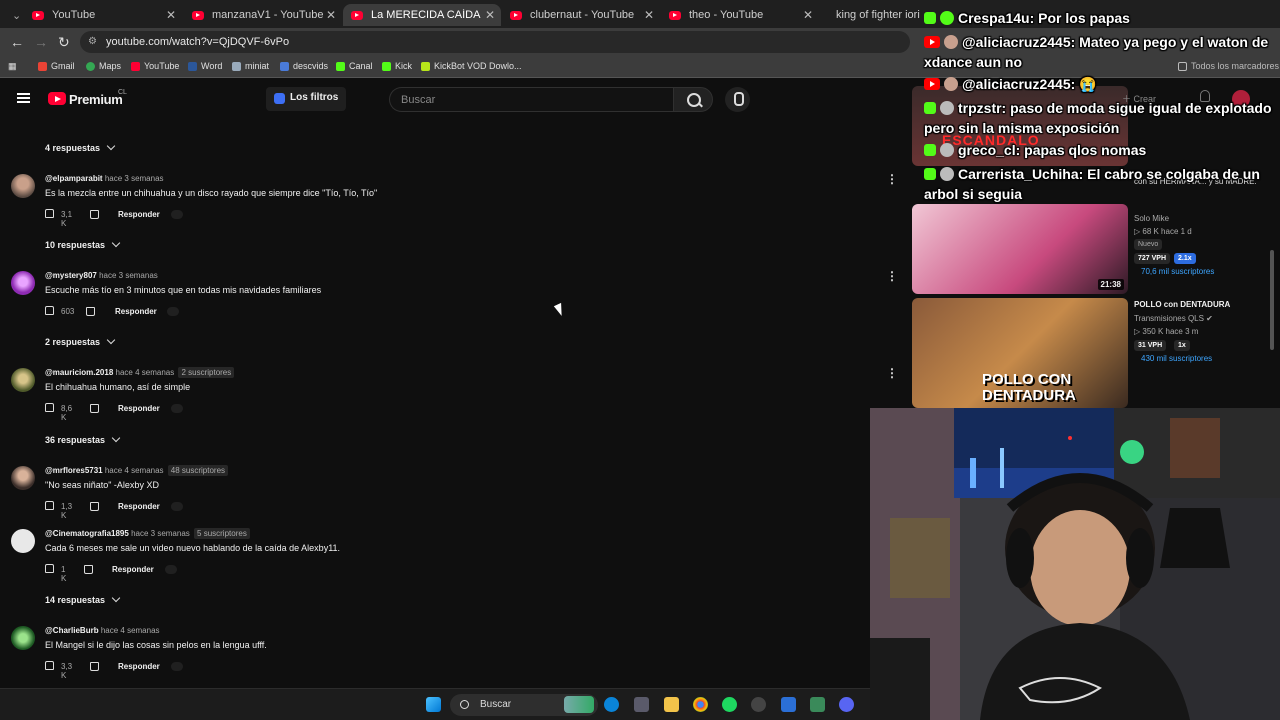 Image resolution: width=1280 pixels, height=720 pixels. Describe the element at coordinates (1151, 218) in the screenshot. I see `channel-name: Solo Mike` at that location.